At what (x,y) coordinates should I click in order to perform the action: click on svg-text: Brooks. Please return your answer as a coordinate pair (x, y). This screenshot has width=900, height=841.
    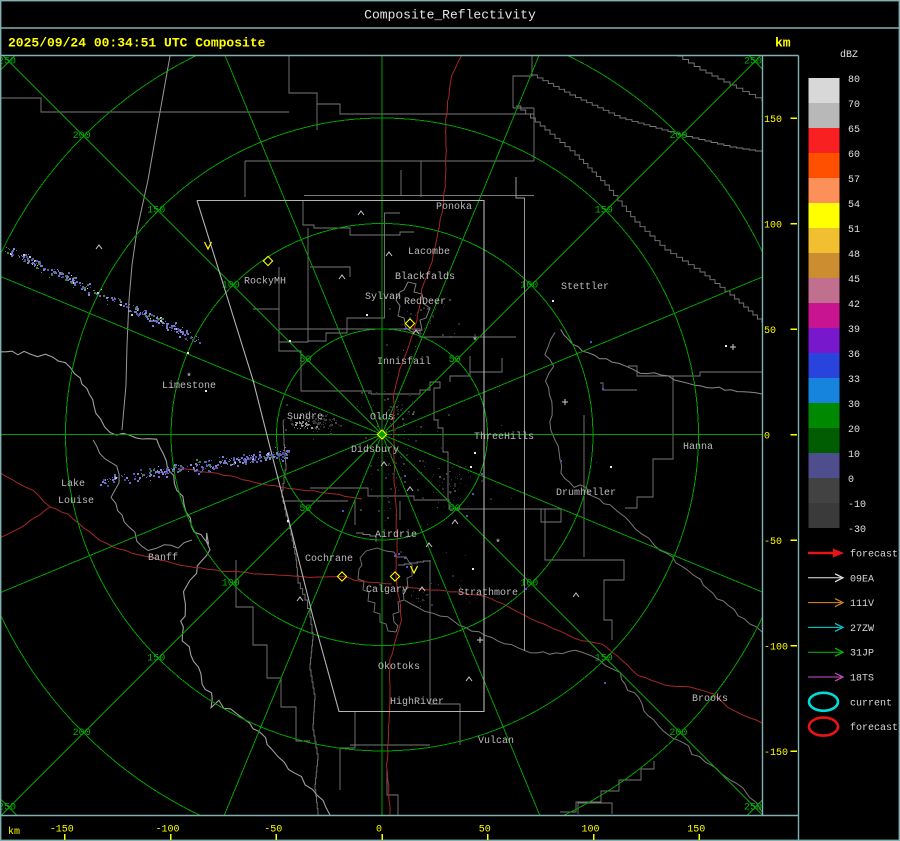
    Looking at the image, I should click on (710, 699).